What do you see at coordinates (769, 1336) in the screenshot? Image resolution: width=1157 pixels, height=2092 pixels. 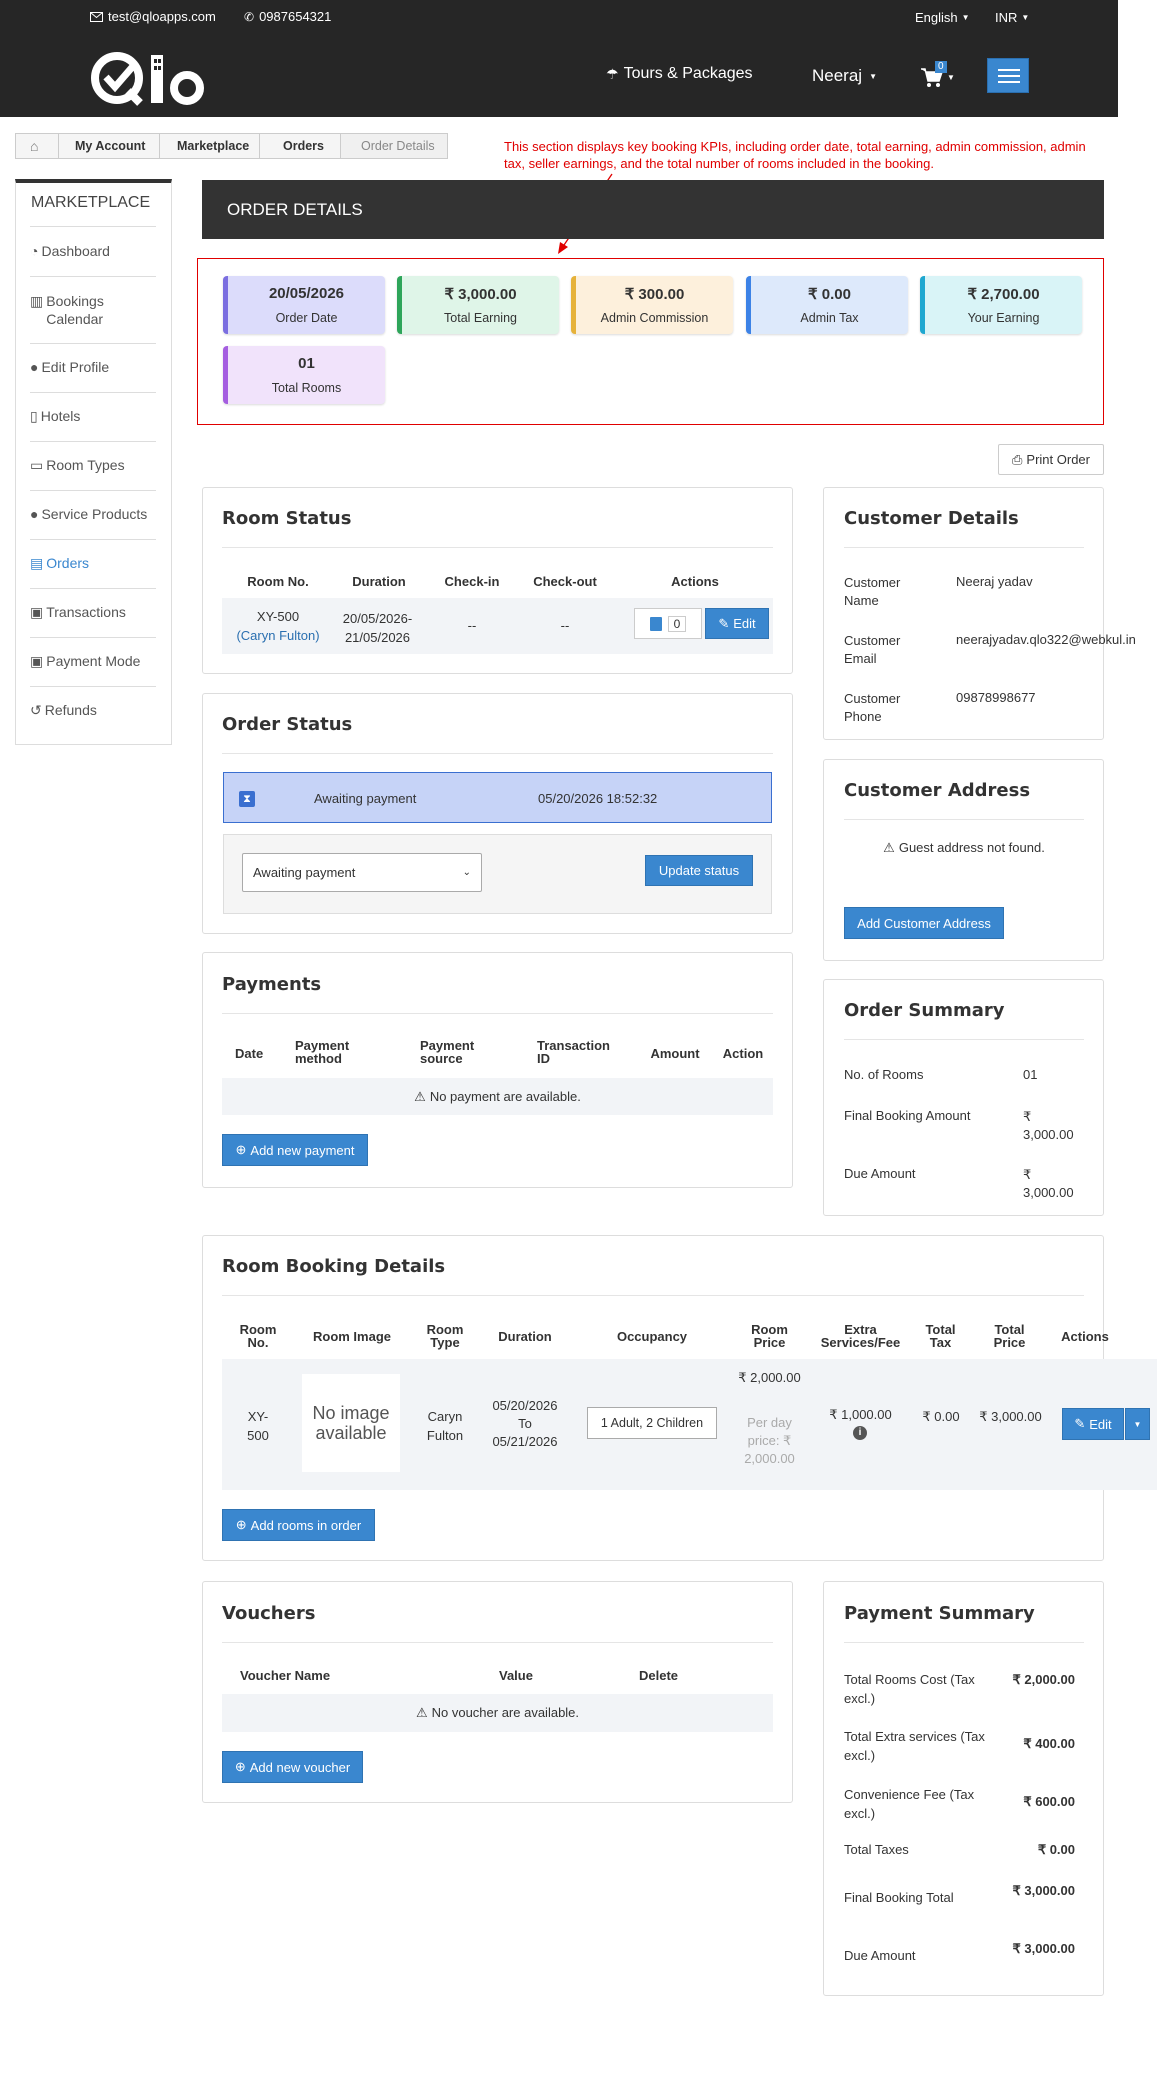 I see `col-header: Room Price` at bounding box center [769, 1336].